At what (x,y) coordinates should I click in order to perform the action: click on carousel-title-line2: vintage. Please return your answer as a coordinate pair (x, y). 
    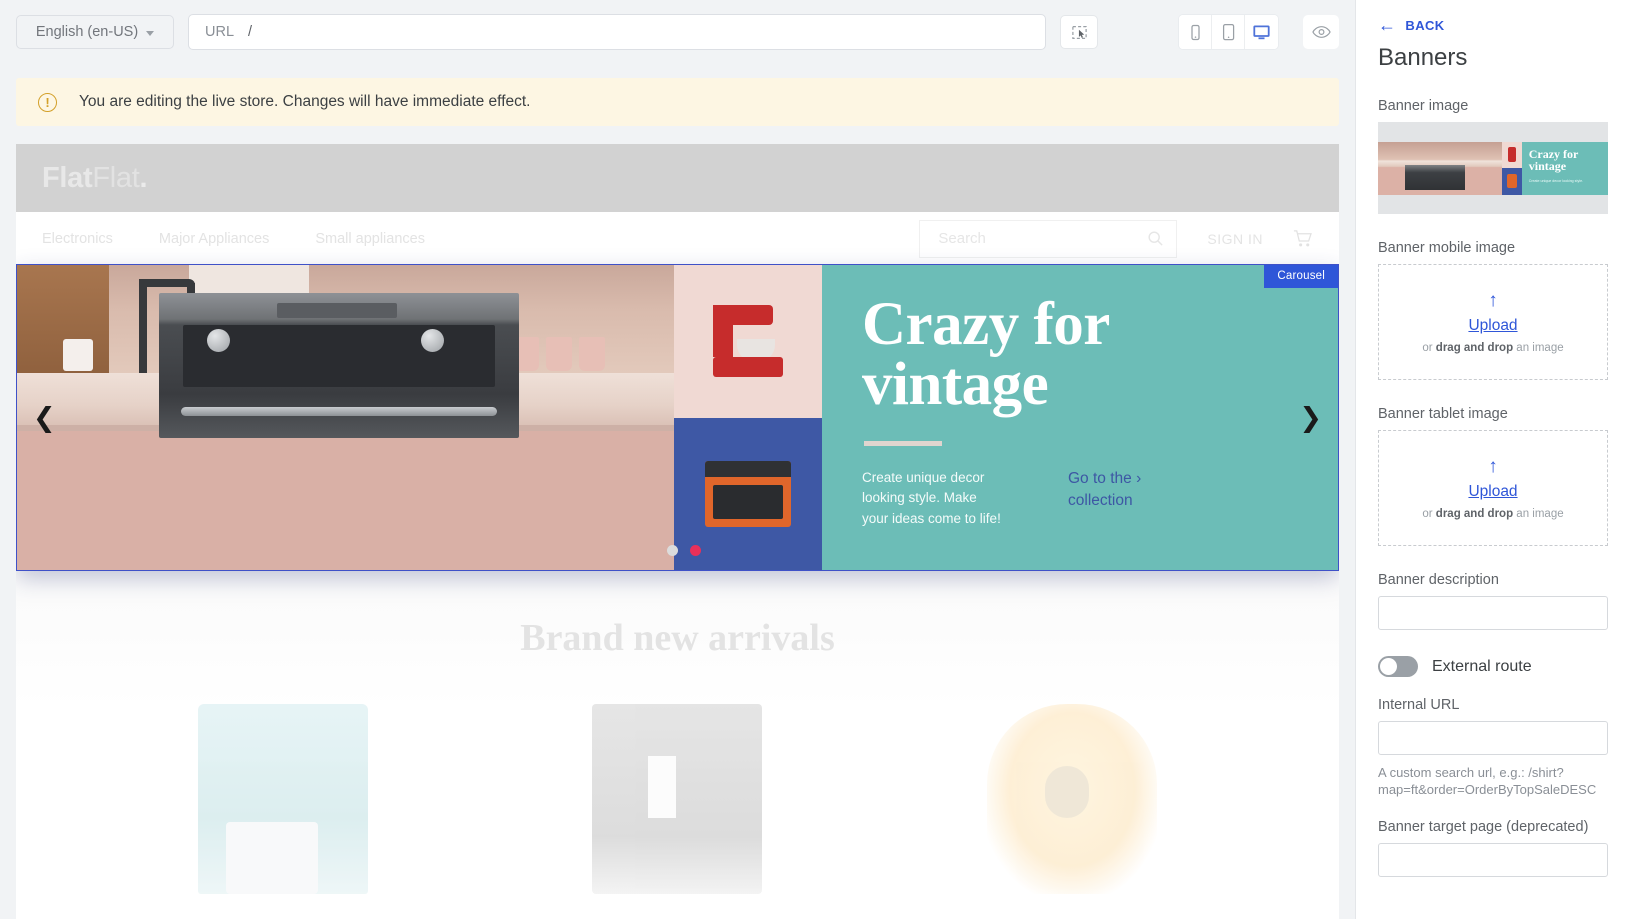
    Looking at the image, I should click on (955, 384).